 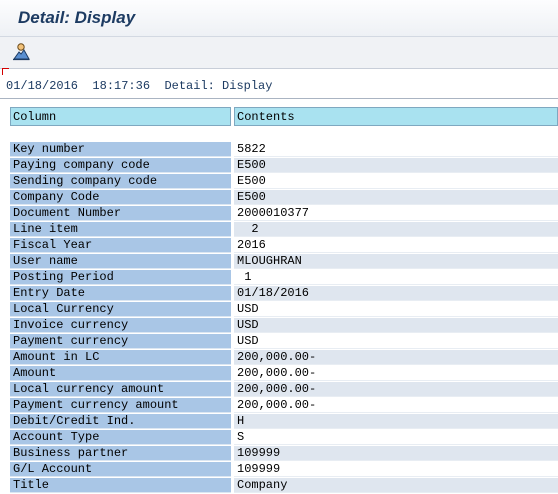 What do you see at coordinates (77, 17) in the screenshot?
I see `window-title: Detail: Display` at bounding box center [77, 17].